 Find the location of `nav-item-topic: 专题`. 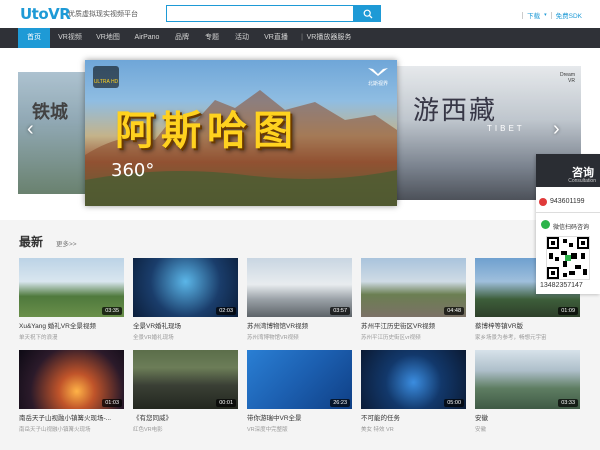

nav-item-topic: 专题 is located at coordinates (212, 38).